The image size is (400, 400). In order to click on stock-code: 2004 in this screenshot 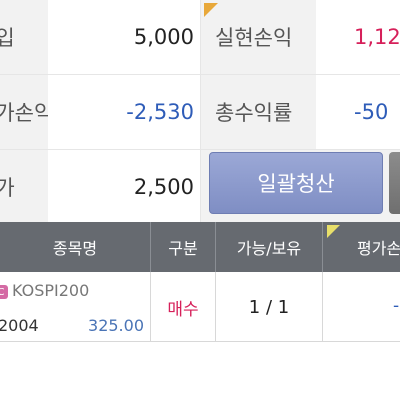, I will do `click(19, 325)`.